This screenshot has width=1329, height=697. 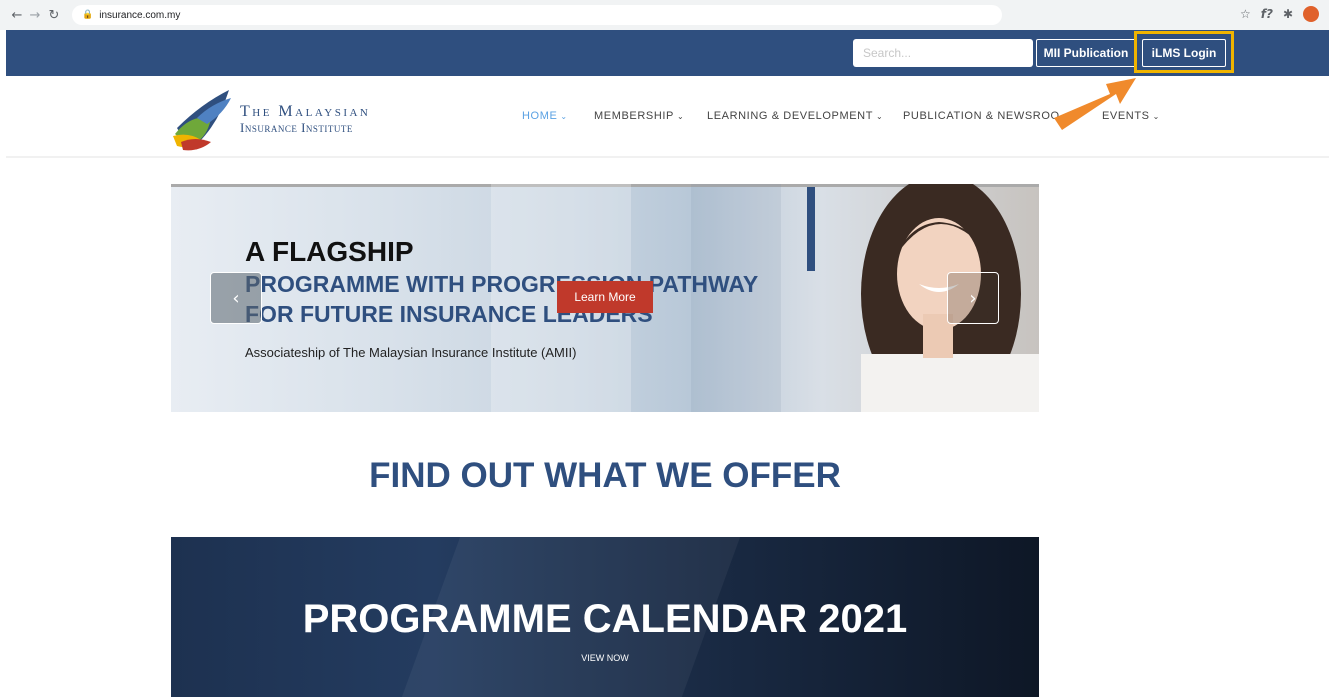 What do you see at coordinates (605, 658) in the screenshot?
I see `view-now-link: VIEW NOW` at bounding box center [605, 658].